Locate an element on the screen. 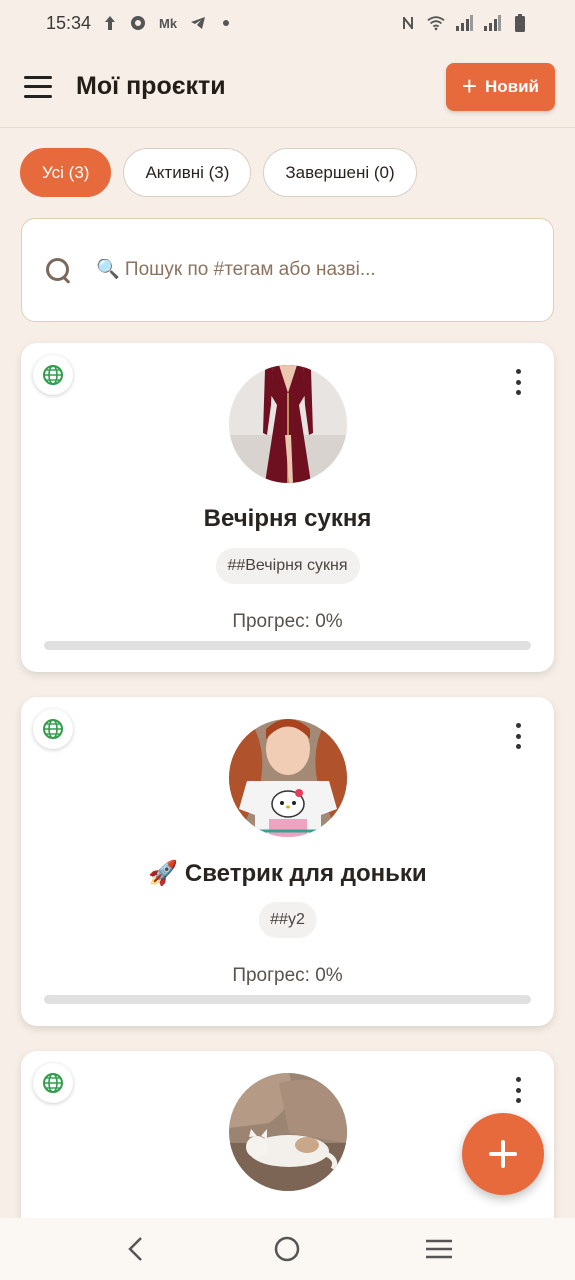 The height and width of the screenshot is (1280, 575). search-input is located at coordinates (313, 270).